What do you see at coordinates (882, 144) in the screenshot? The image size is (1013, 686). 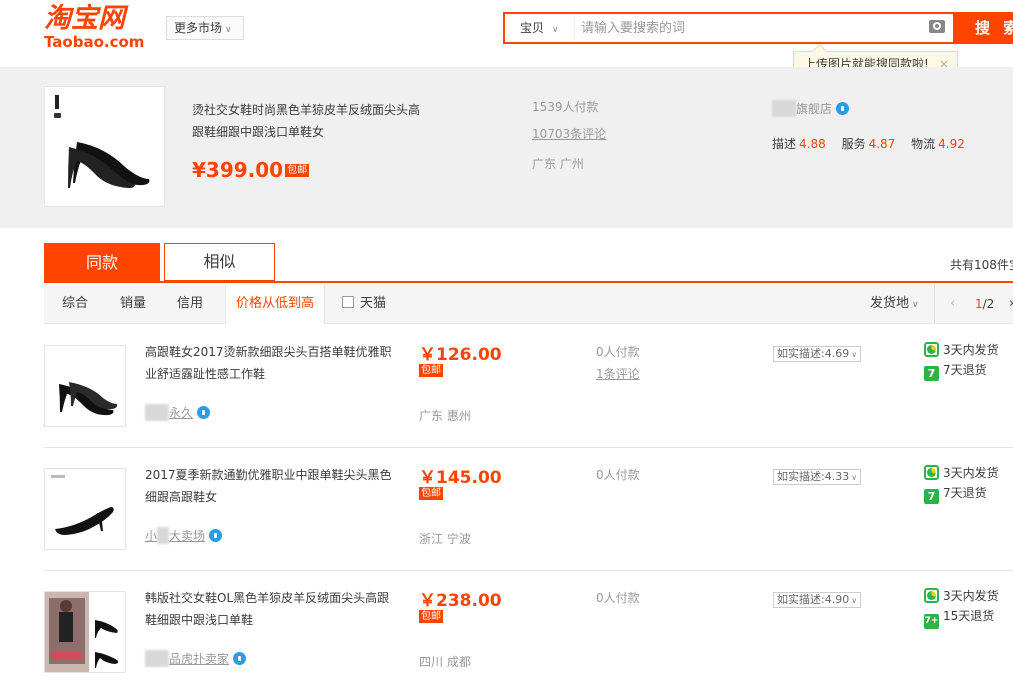 I see `rating-value: 4.87` at bounding box center [882, 144].